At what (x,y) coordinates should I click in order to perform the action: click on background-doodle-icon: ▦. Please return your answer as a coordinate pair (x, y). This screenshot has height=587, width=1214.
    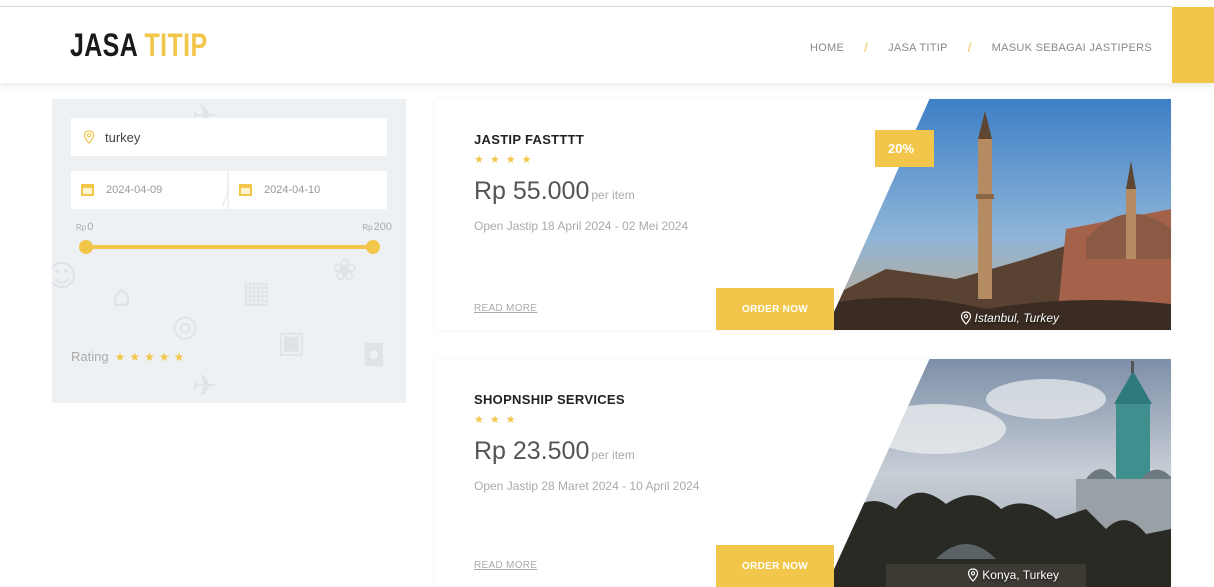
    Looking at the image, I should click on (256, 292).